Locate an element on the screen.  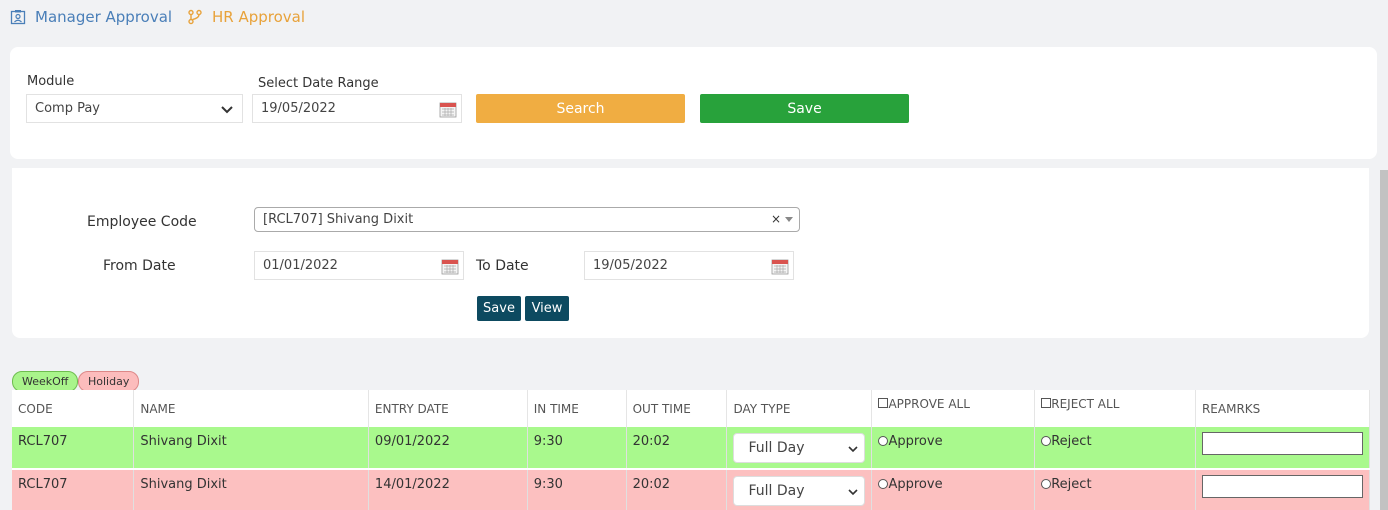
weekoff-legend: WeekOff is located at coordinates (45, 381).